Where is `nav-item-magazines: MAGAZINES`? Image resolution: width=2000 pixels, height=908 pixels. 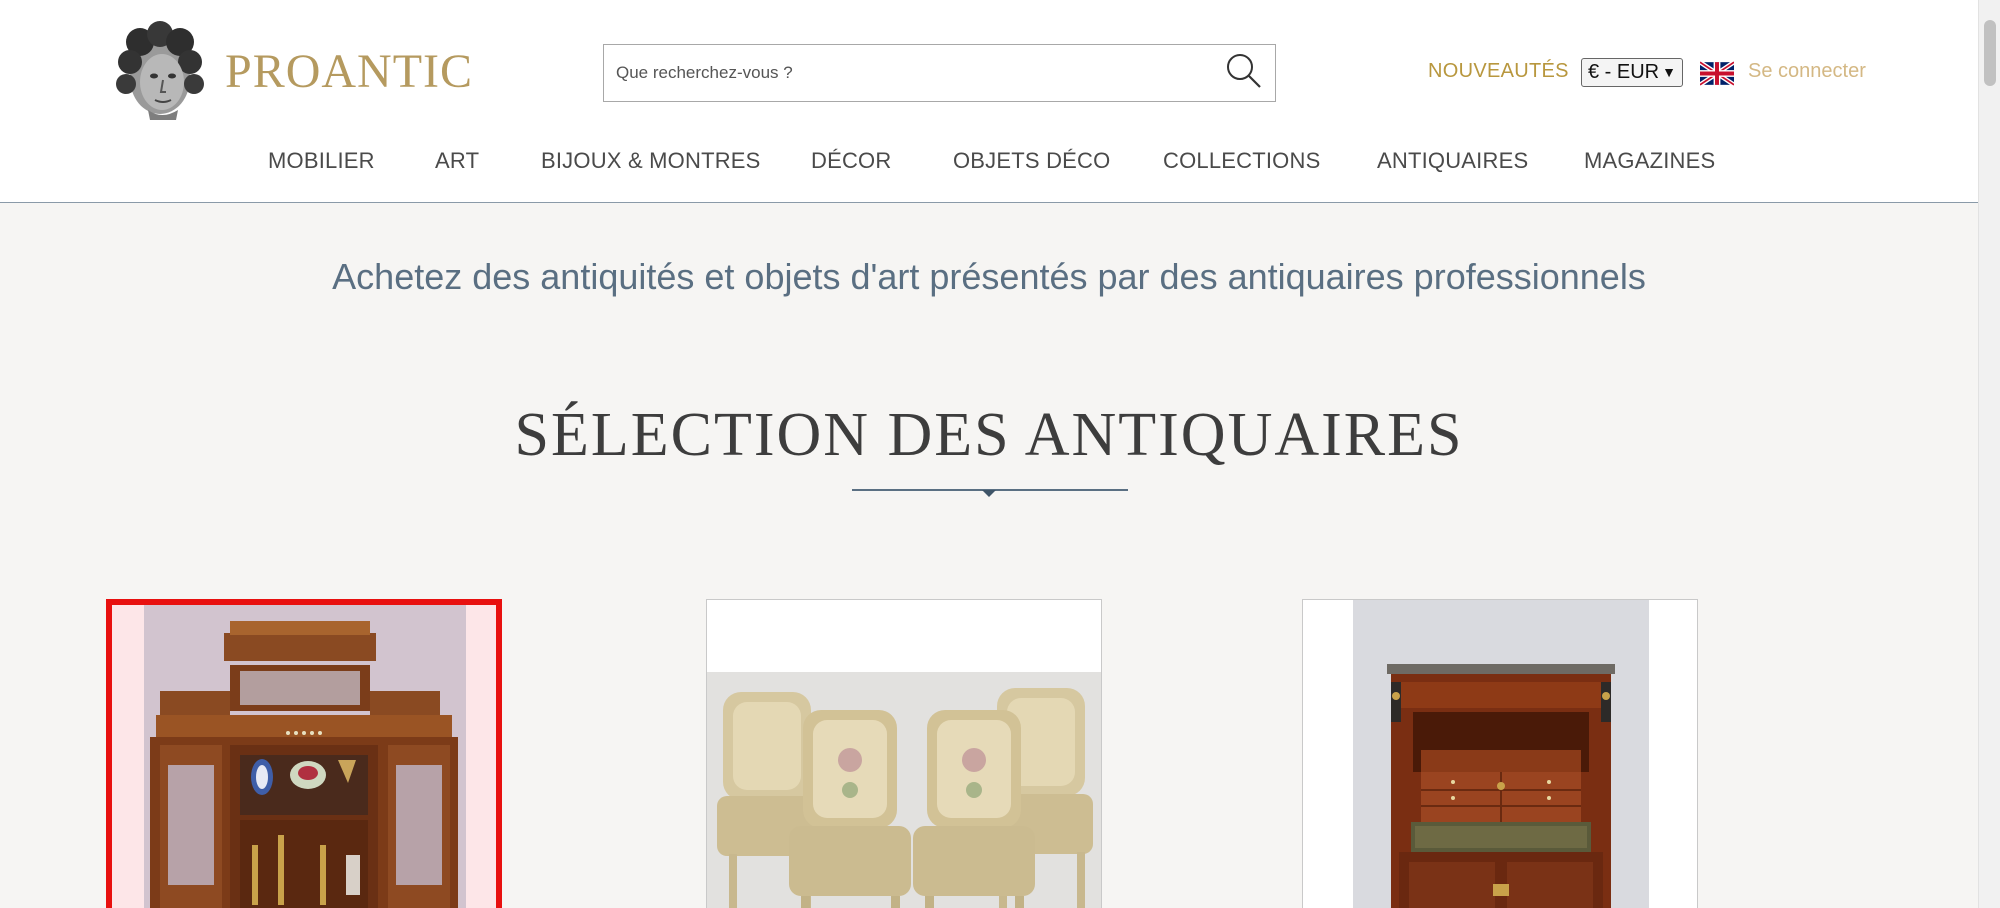 nav-item-magazines: MAGAZINES is located at coordinates (1649, 161).